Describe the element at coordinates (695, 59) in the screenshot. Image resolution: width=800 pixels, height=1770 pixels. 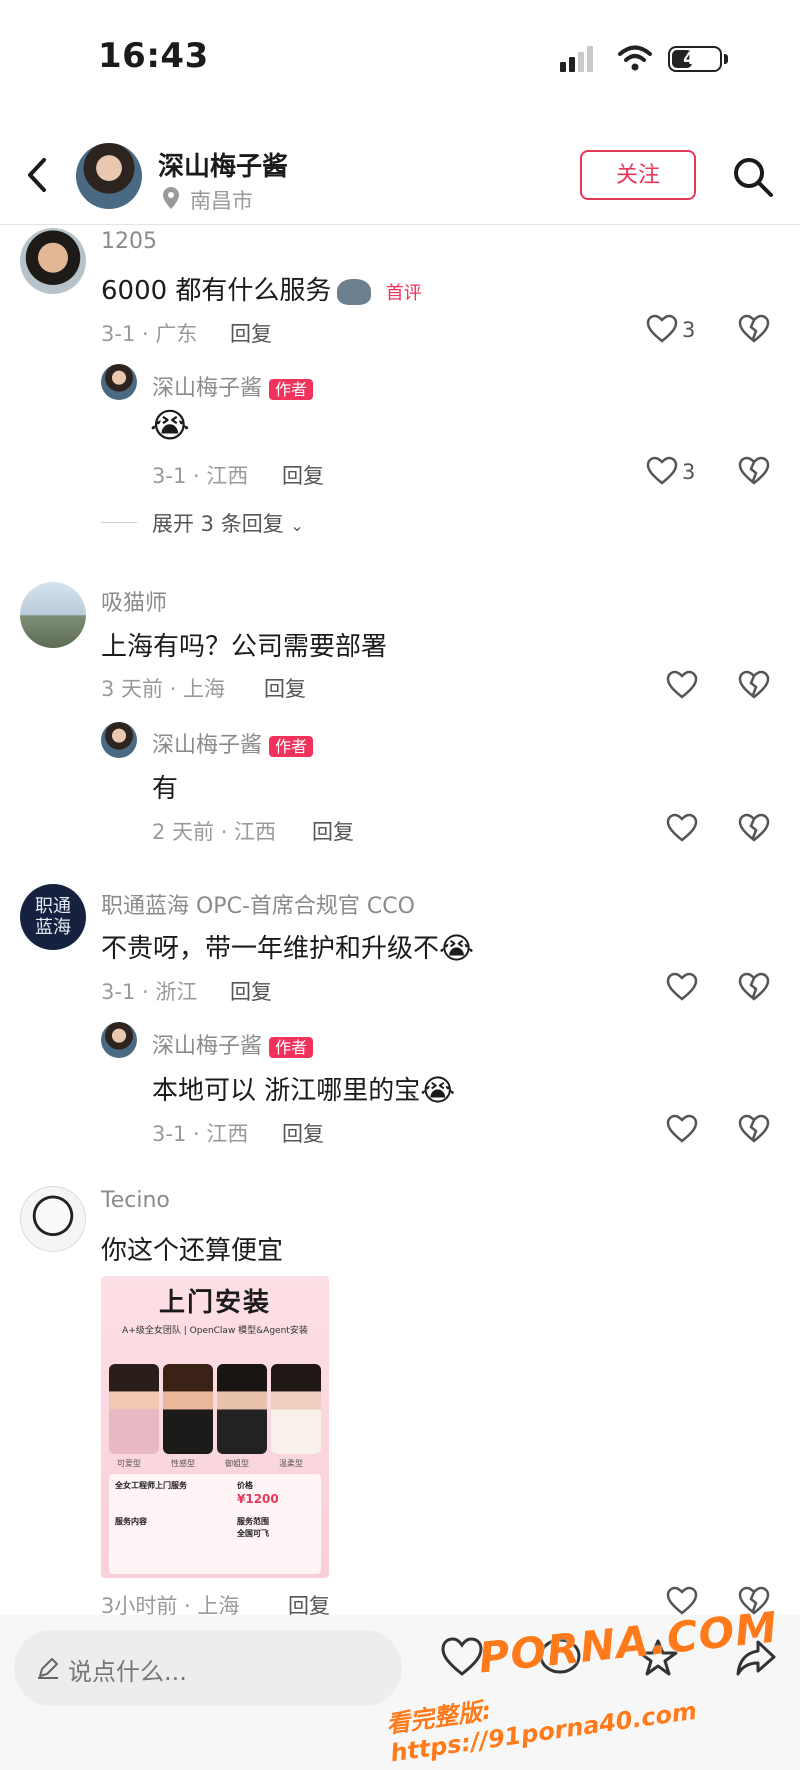
I see `battery-icon: 40` at that location.